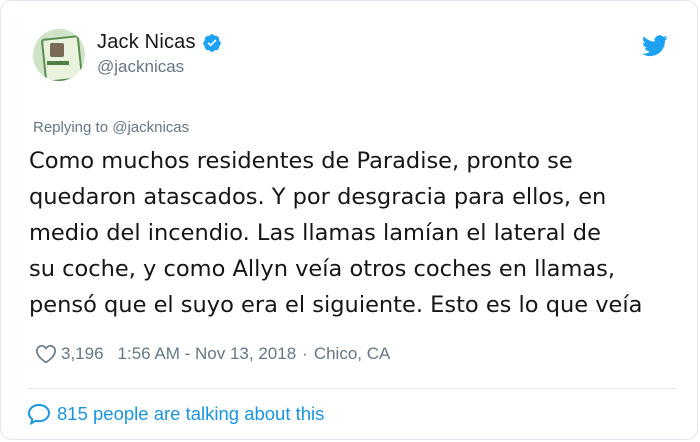  I want to click on tweet-meta: 3,196 1:56 AM - Nov 13, 2018 · Chico, CA, so click(212, 354).